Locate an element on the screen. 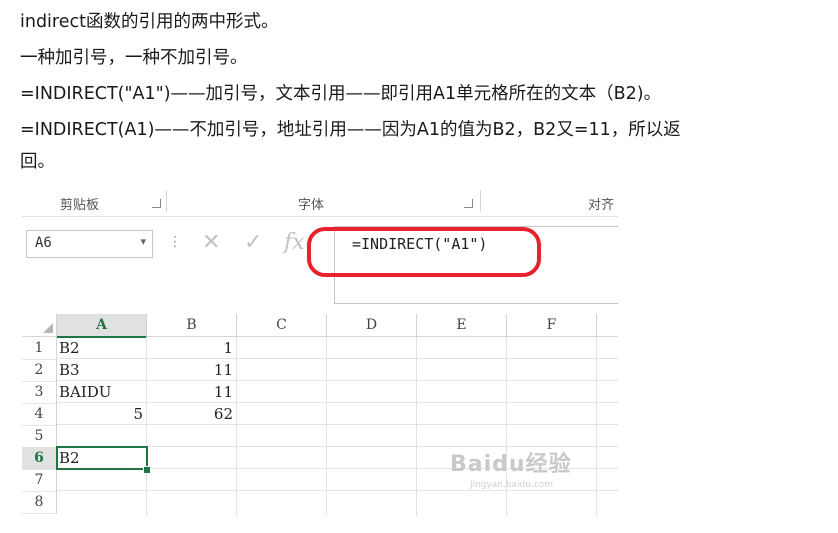 The width and height of the screenshot is (838, 533). ribbon-group-alignment: 对齐 is located at coordinates (601, 205).